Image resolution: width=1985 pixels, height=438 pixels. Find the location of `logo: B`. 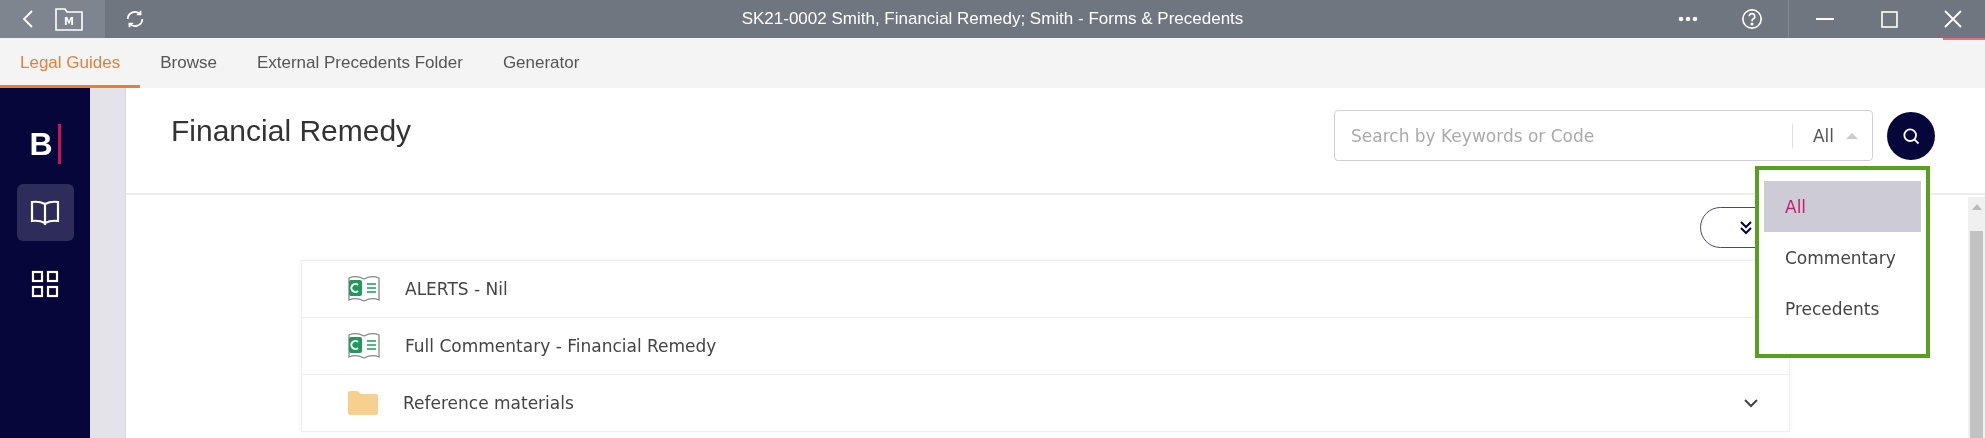

logo: B is located at coordinates (45, 144).